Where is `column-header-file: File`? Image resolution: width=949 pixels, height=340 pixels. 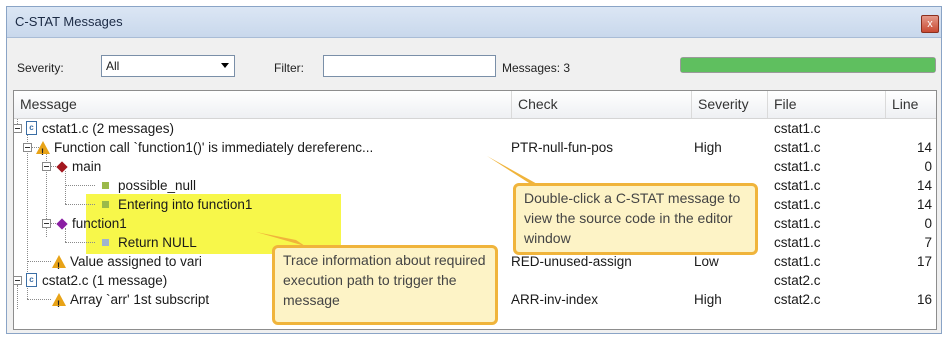 column-header-file: File is located at coordinates (827, 104).